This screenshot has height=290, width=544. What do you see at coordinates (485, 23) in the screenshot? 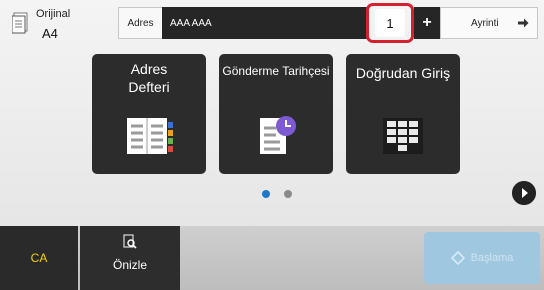
I see `details-label: Ayrinti` at bounding box center [485, 23].